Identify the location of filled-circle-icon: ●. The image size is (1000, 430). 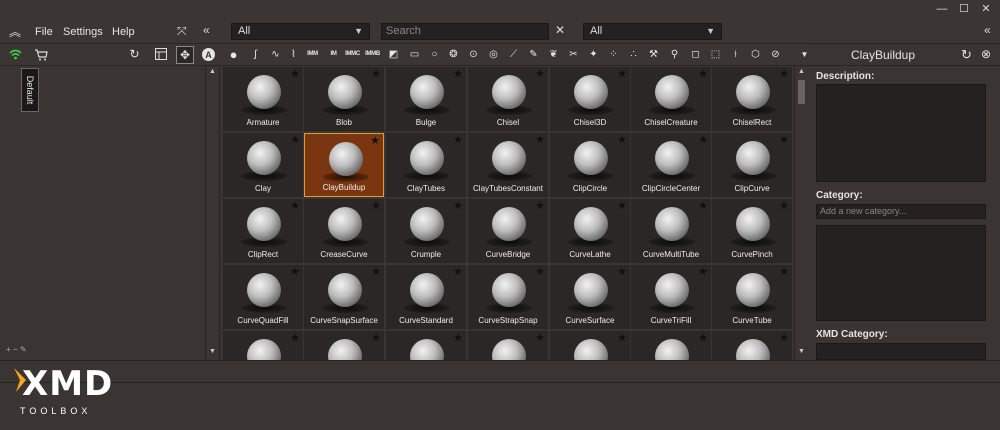
(233, 54).